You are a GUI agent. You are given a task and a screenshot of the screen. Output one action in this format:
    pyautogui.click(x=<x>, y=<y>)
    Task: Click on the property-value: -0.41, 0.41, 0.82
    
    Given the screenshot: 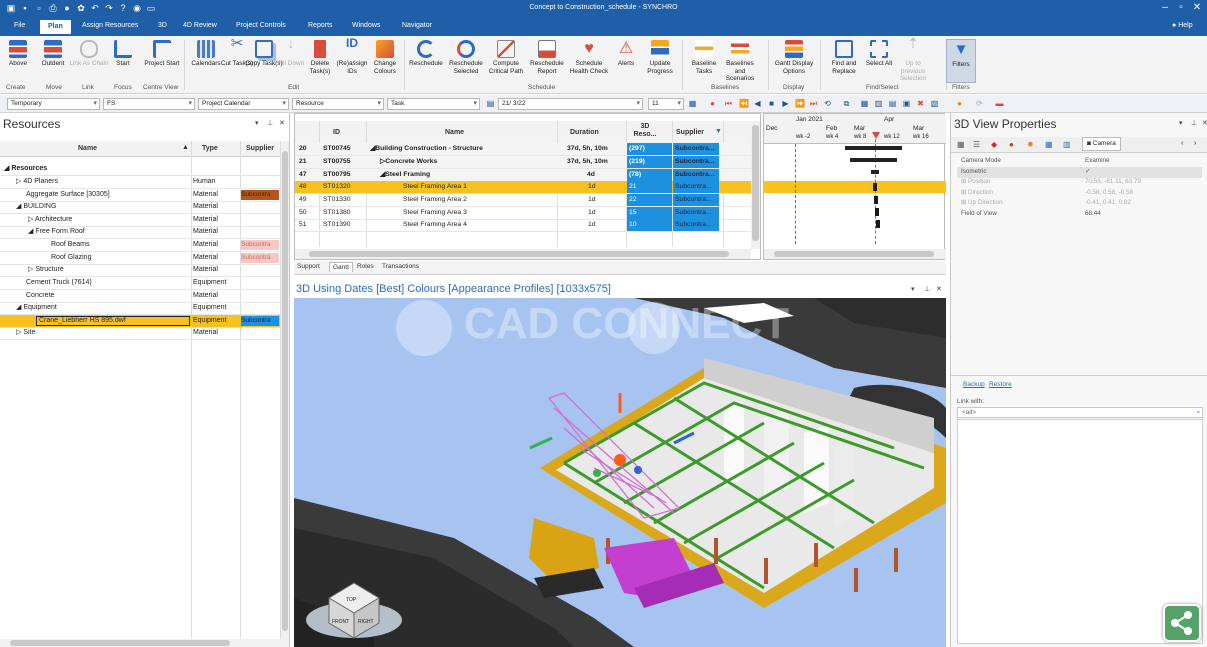 What is the action you would take?
    pyautogui.click(x=1108, y=203)
    